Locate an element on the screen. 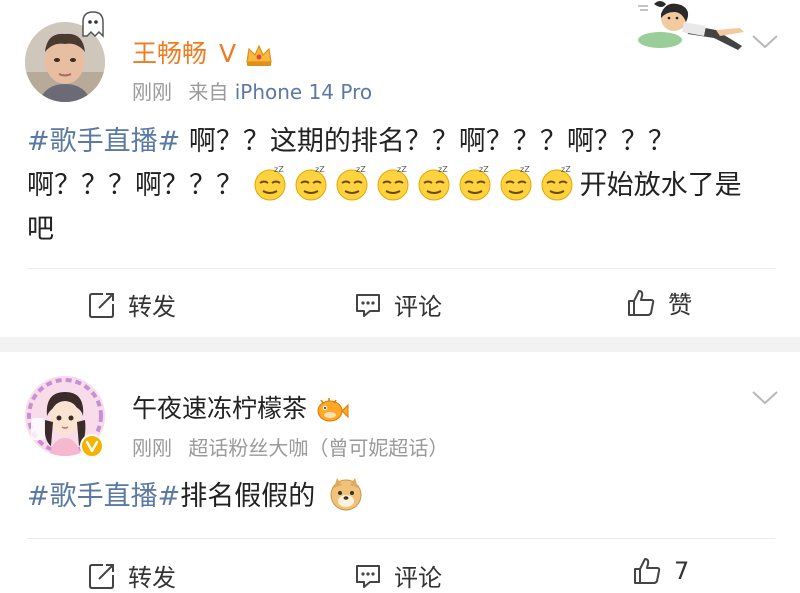 Image resolution: width=800 pixels, height=593 pixels. like-button: 7 is located at coordinates (660, 571).